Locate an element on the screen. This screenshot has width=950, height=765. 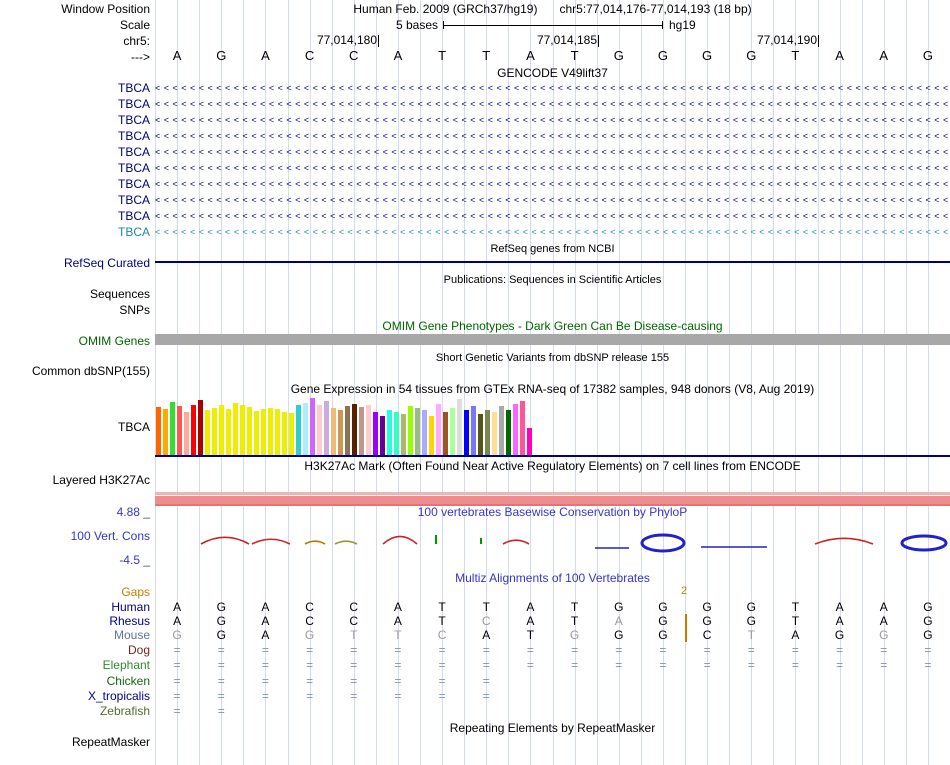
species-label-chicken: Chicken is located at coordinates (75, 681).